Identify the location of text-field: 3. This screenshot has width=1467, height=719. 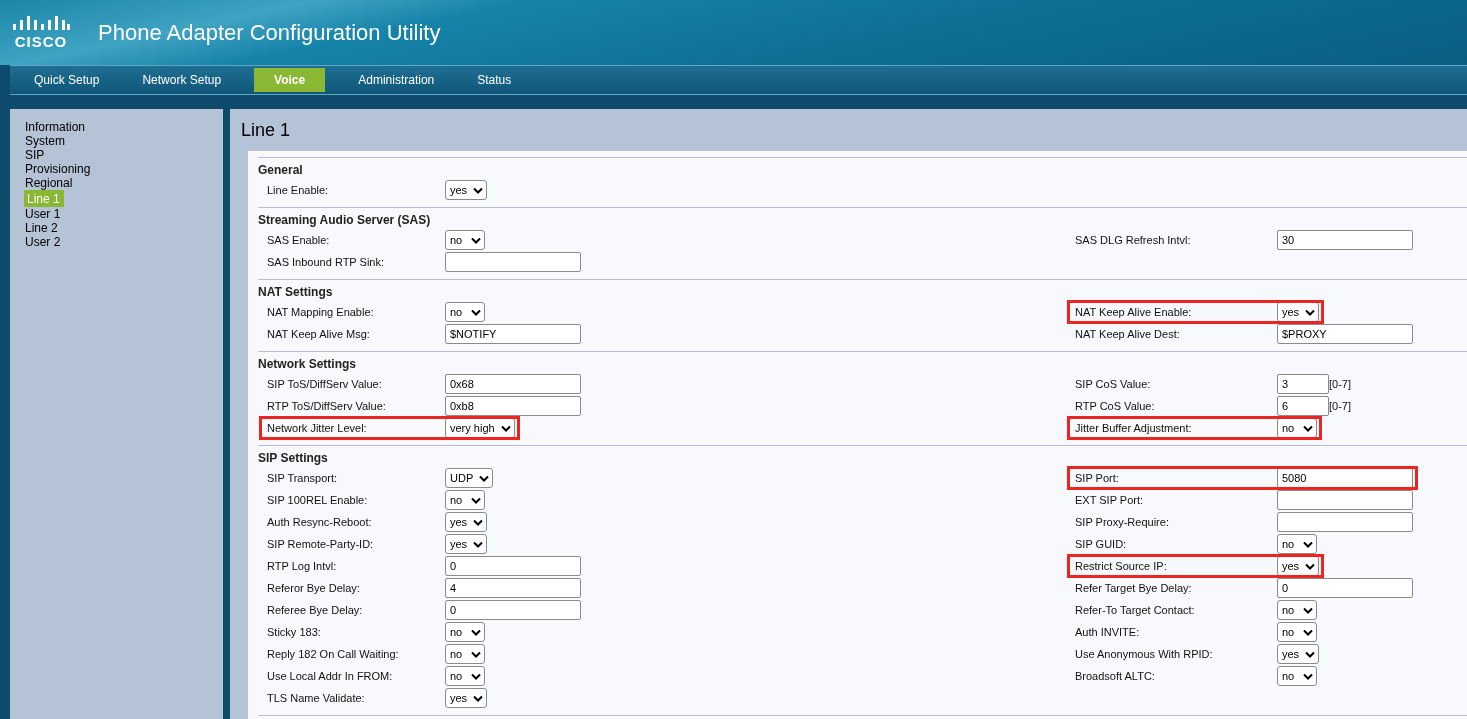
(1303, 384).